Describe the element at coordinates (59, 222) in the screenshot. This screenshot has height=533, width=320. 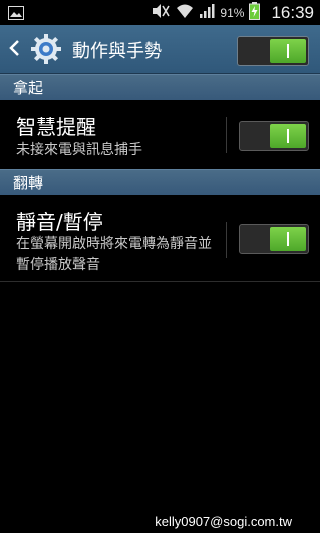
I see `item-title: 靜音/暫停` at that location.